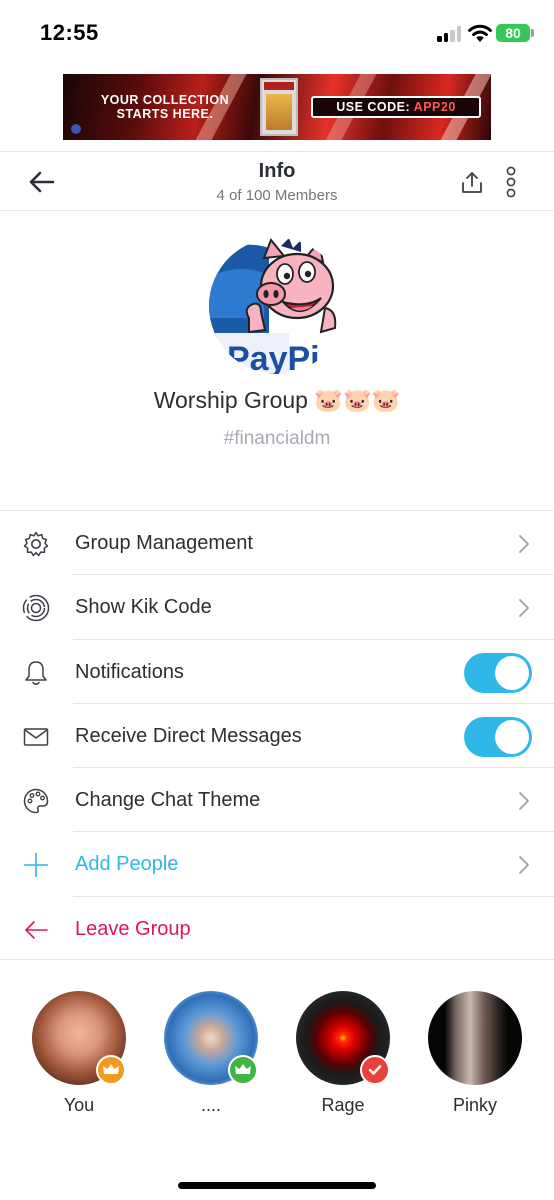 The height and width of the screenshot is (1200, 554). I want to click on paypi-logo-text: PayPi, so click(273, 357).